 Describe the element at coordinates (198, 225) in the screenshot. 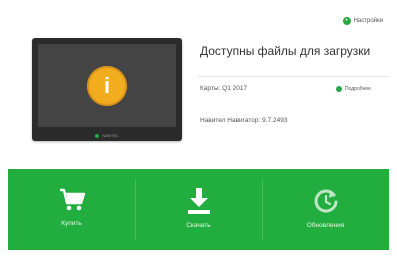

I see `download-label: Скачать` at that location.